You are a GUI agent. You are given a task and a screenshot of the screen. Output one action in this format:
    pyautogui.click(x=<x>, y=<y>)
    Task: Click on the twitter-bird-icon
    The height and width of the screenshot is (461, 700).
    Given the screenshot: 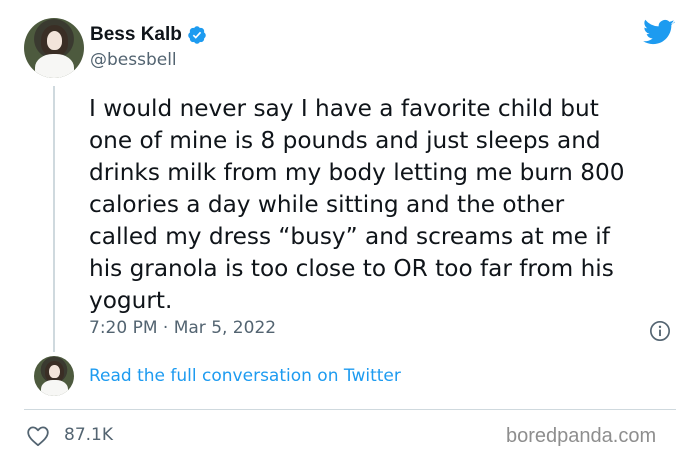 What is the action you would take?
    pyautogui.click(x=659, y=33)
    